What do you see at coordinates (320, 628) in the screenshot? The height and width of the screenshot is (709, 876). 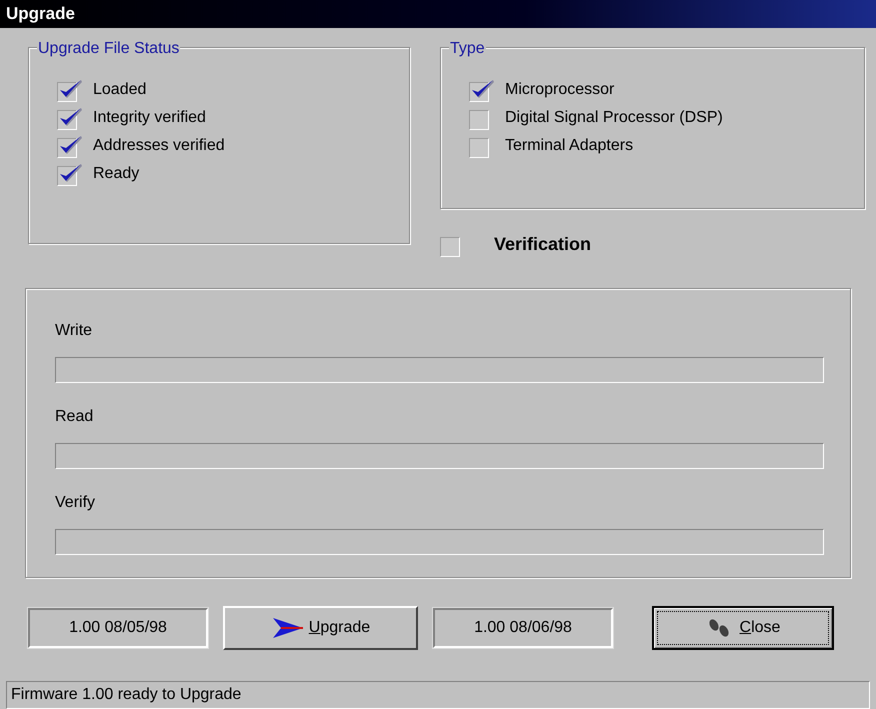 I see `upgrade-button: Upgrade` at bounding box center [320, 628].